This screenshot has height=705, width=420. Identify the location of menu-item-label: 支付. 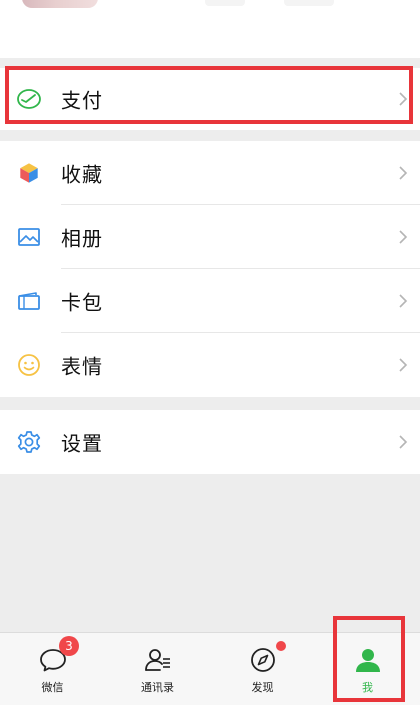
(82, 100).